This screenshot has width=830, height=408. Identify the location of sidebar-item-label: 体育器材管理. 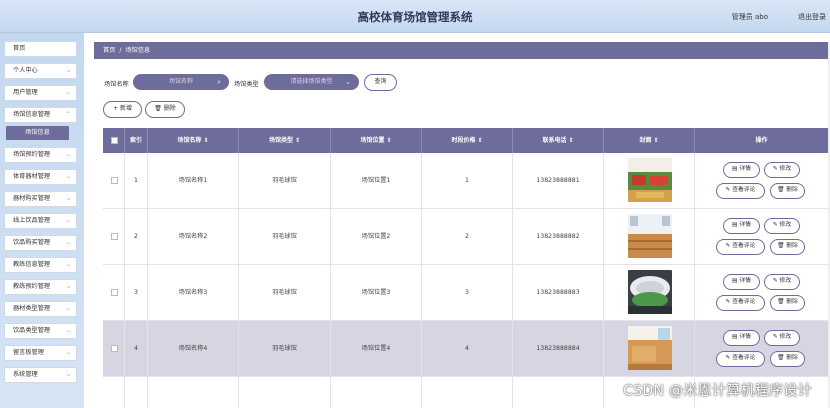
(32, 176).